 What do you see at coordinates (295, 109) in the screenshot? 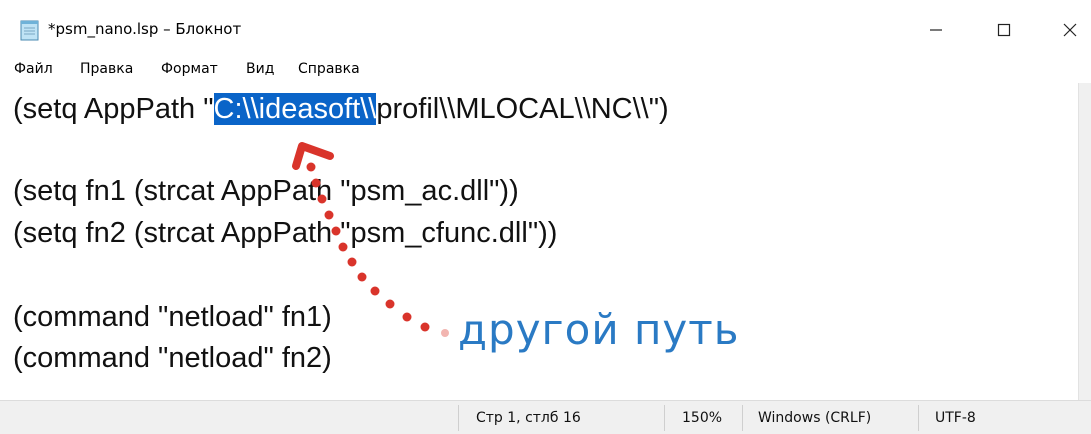
I see `selected-text: C:\\ideasoft\\` at bounding box center [295, 109].